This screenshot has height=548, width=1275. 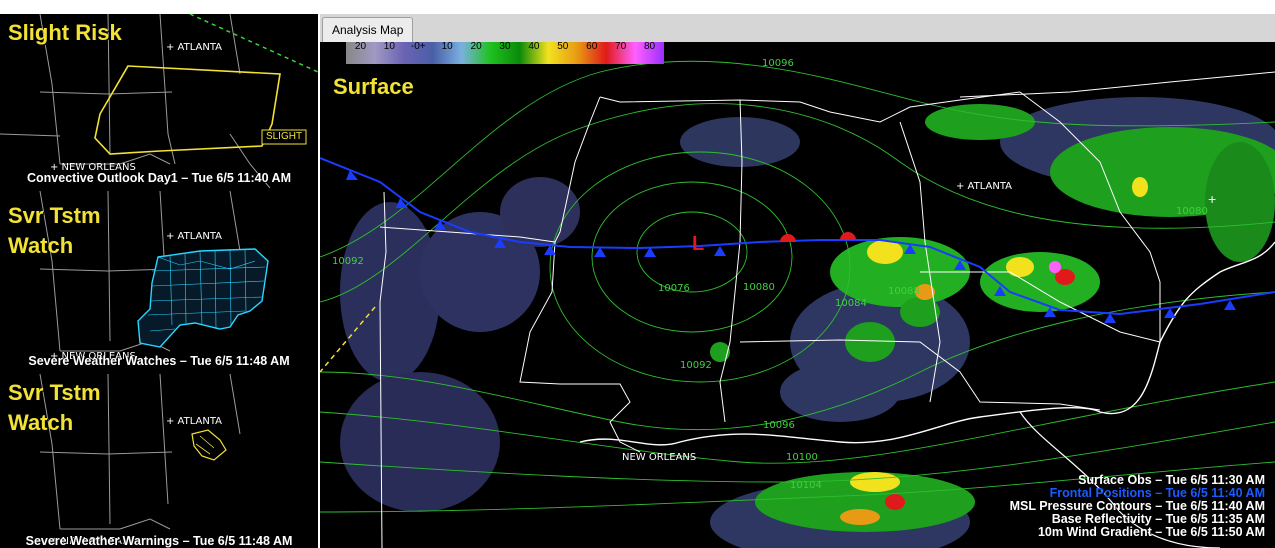 What do you see at coordinates (1212, 199) in the screenshot?
I see `crosshair-icon: +` at bounding box center [1212, 199].